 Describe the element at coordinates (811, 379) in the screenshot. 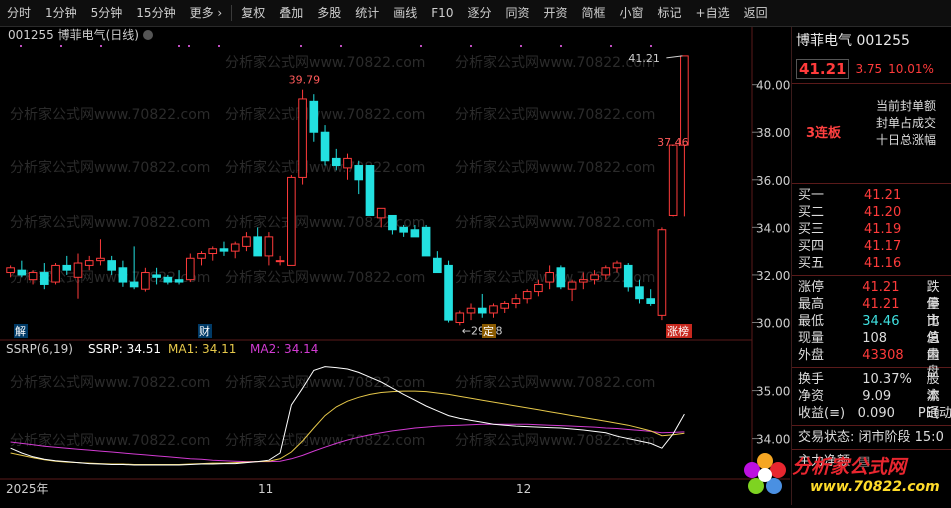

I see `stat-label: 换手` at that location.